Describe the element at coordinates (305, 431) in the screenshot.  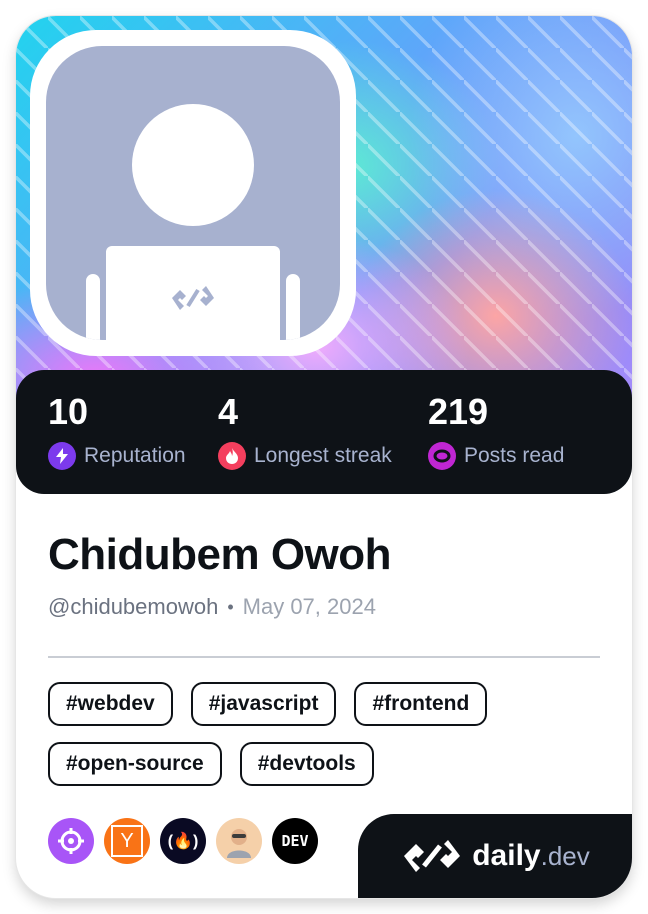
I see `stat-longest-streak: 4 Longest streak` at that location.